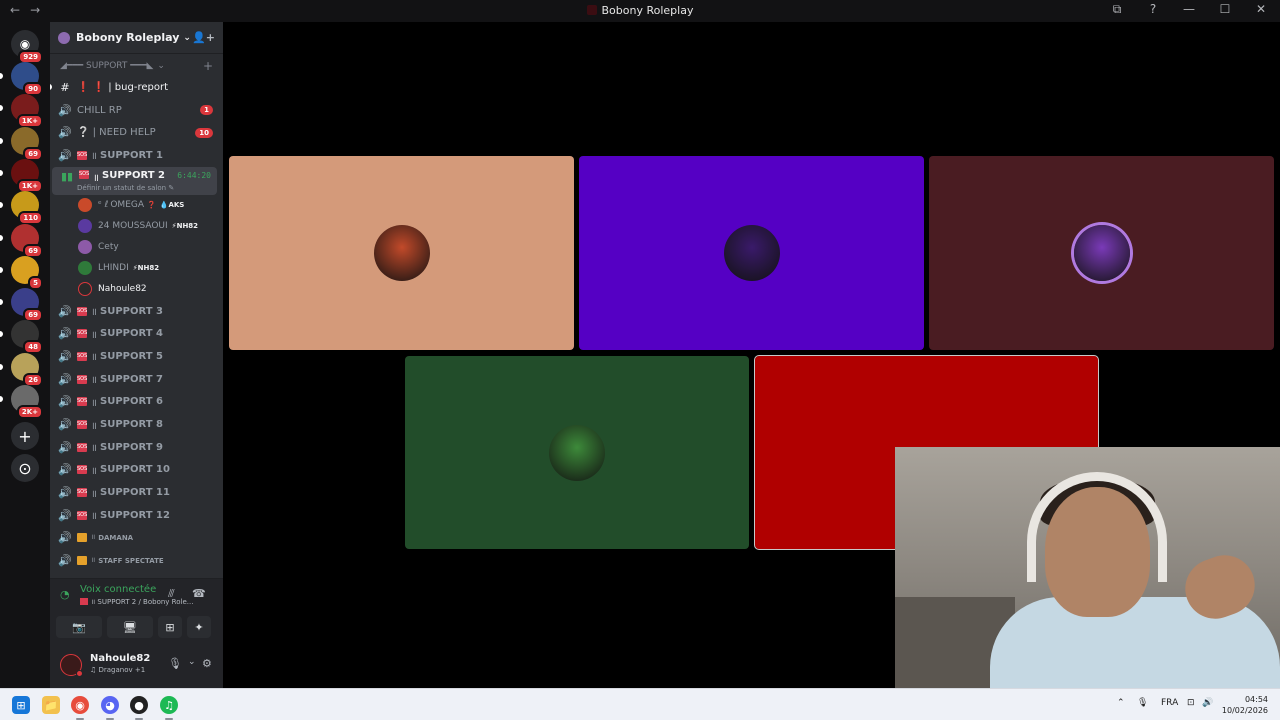  Describe the element at coordinates (1169, 703) in the screenshot. I see `language-indicator: FRA` at that location.